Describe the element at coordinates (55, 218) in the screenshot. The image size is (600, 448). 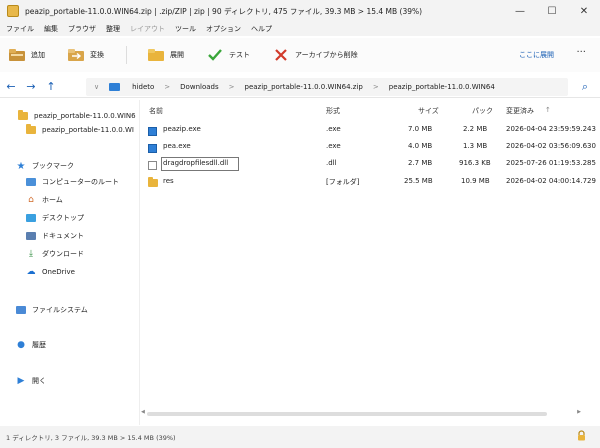
I see `sidebar-item-desktop: デスクトップ` at that location.